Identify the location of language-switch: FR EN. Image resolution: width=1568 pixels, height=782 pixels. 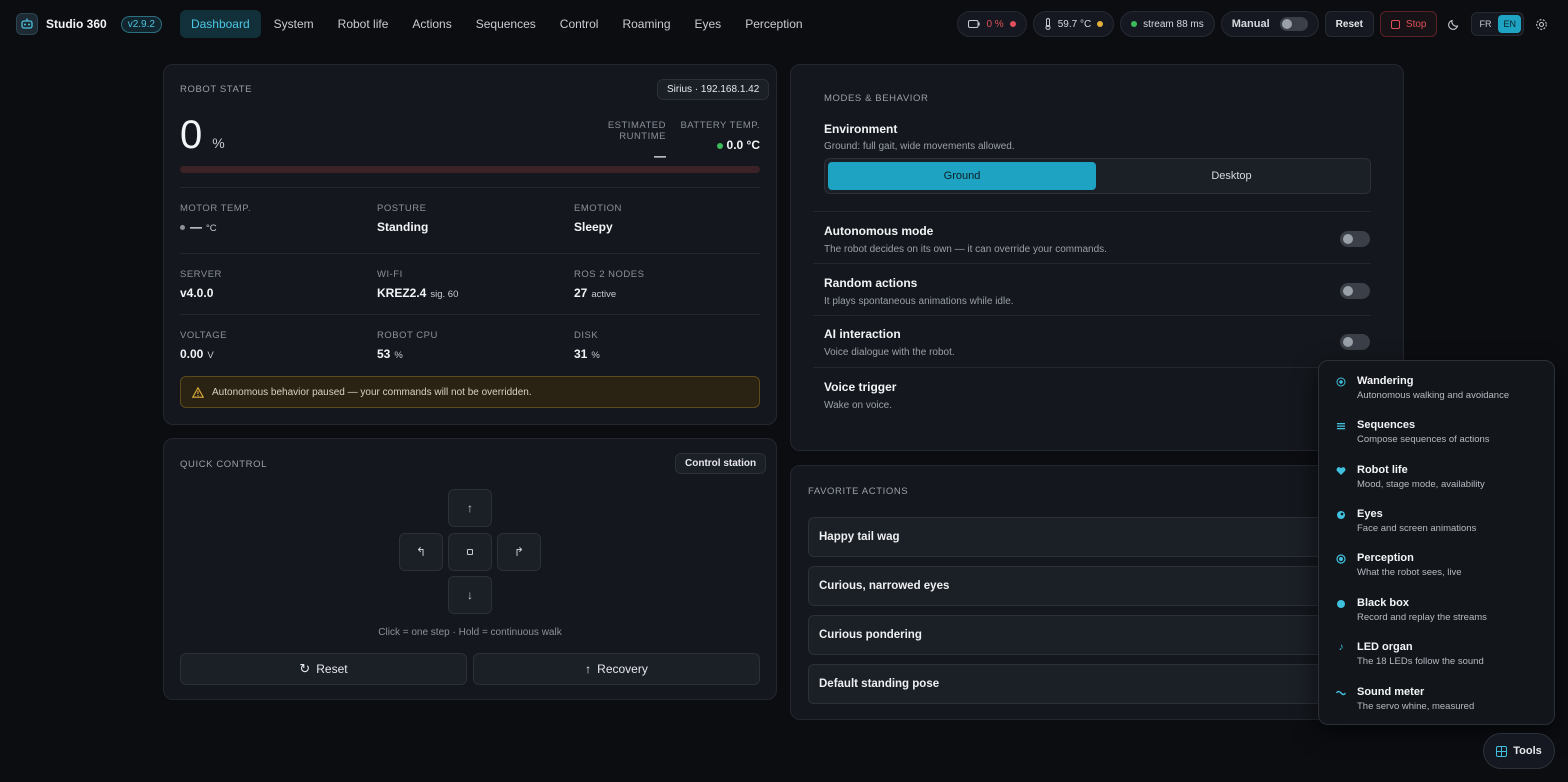
(1497, 24).